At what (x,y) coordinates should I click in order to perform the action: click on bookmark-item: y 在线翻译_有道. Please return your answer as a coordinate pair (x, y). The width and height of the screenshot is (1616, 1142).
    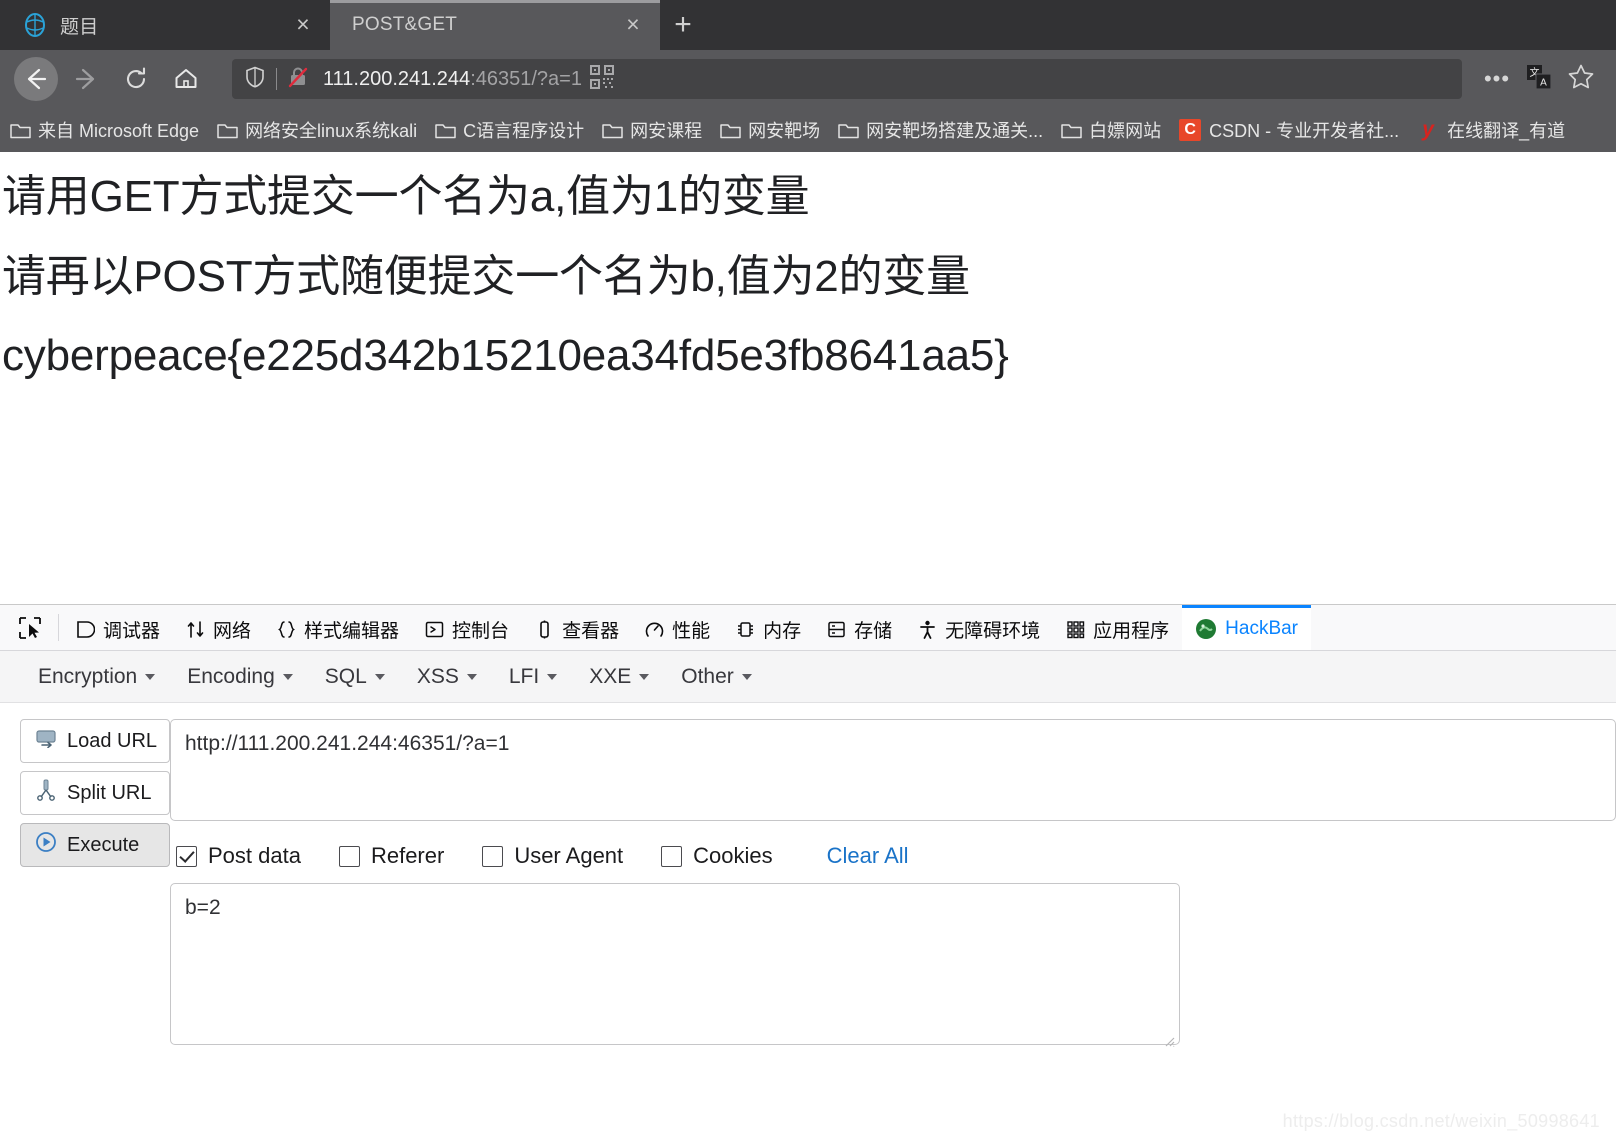
    Looking at the image, I should click on (1491, 130).